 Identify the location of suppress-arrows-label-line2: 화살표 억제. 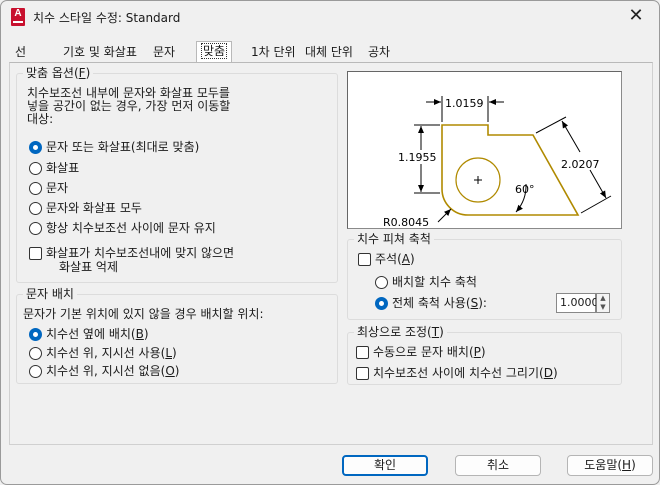
(89, 267).